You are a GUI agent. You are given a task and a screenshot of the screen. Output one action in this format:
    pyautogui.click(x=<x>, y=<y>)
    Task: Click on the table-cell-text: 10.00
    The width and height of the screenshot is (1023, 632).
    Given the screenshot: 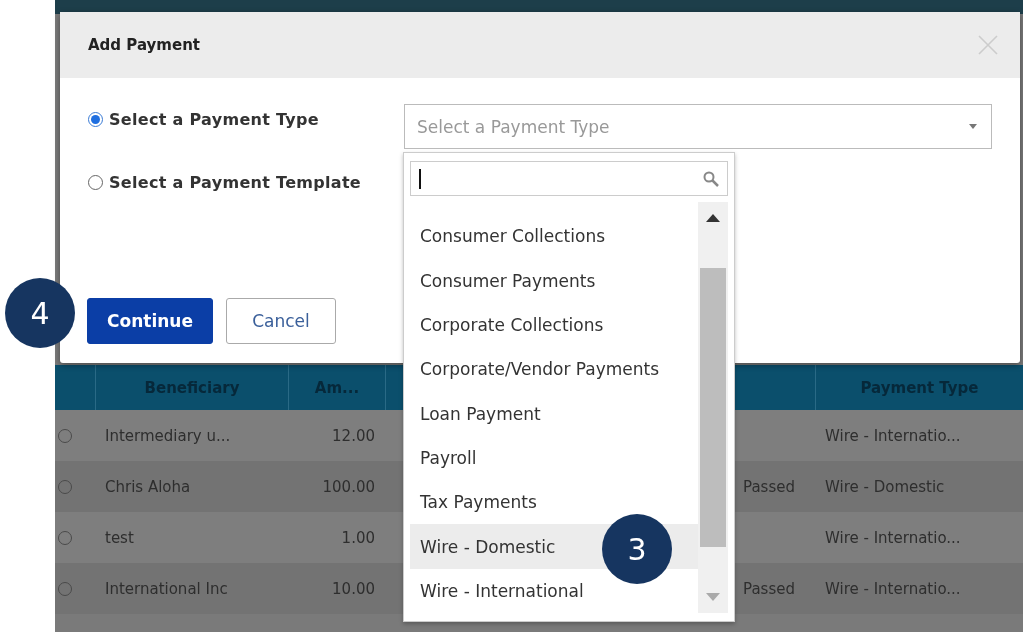 What is the action you would take?
    pyautogui.click(x=353, y=588)
    